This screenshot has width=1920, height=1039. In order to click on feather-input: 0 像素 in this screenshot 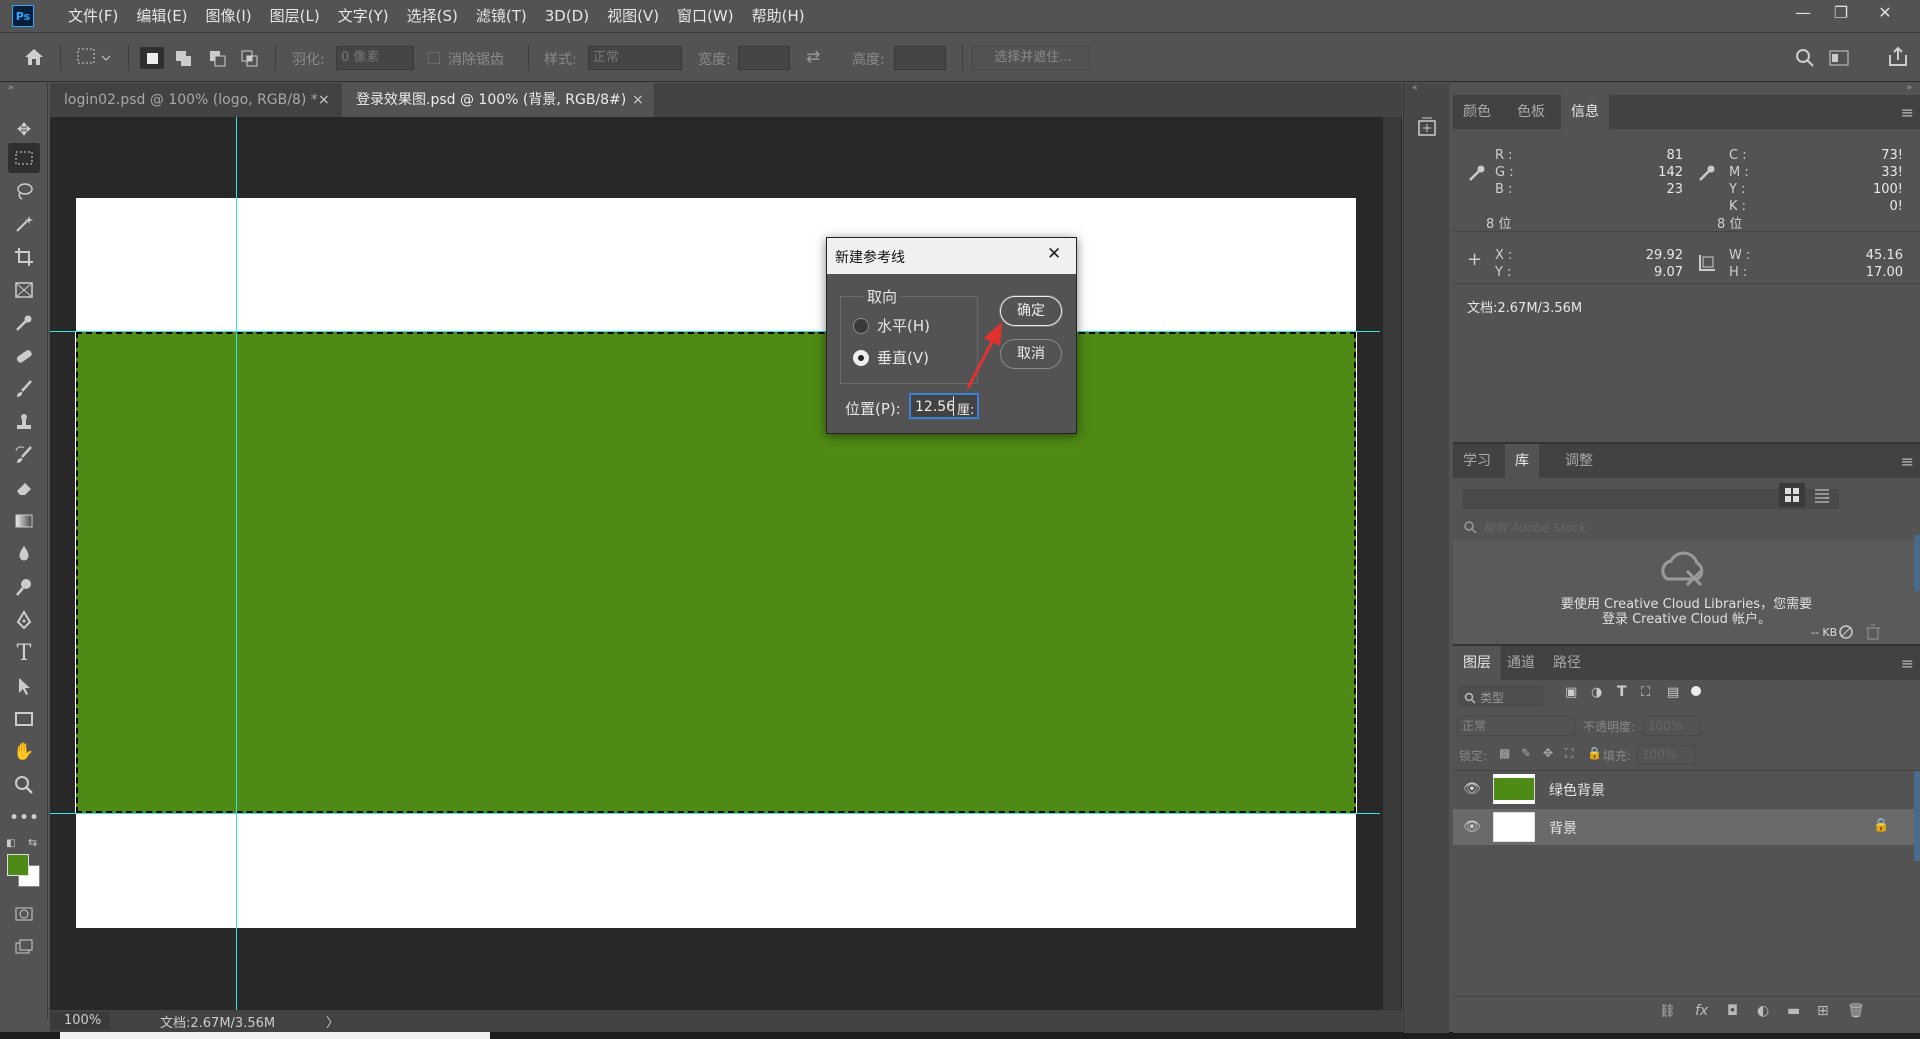, I will do `click(375, 58)`.